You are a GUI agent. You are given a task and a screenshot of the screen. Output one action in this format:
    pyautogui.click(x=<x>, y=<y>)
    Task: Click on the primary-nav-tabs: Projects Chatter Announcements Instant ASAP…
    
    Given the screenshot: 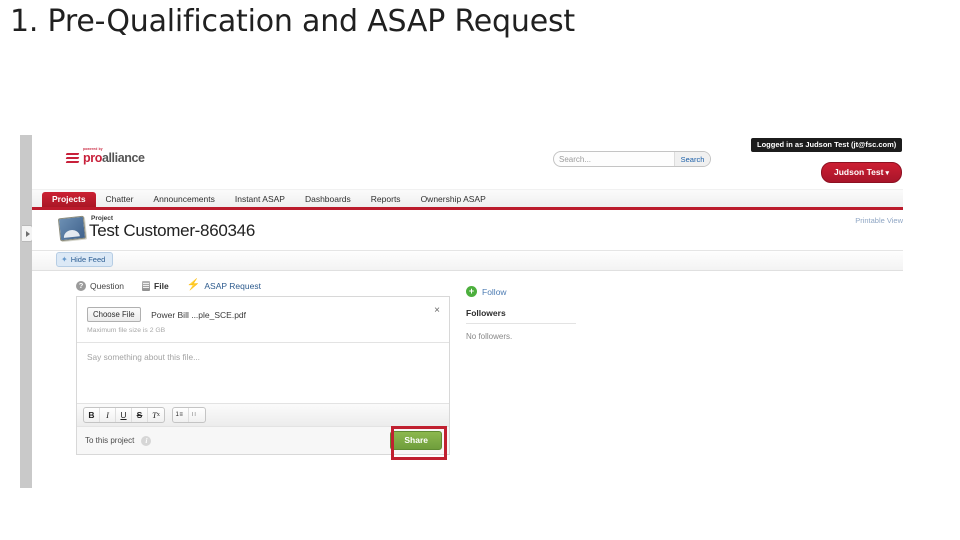 What is the action you would take?
    pyautogui.click(x=467, y=200)
    